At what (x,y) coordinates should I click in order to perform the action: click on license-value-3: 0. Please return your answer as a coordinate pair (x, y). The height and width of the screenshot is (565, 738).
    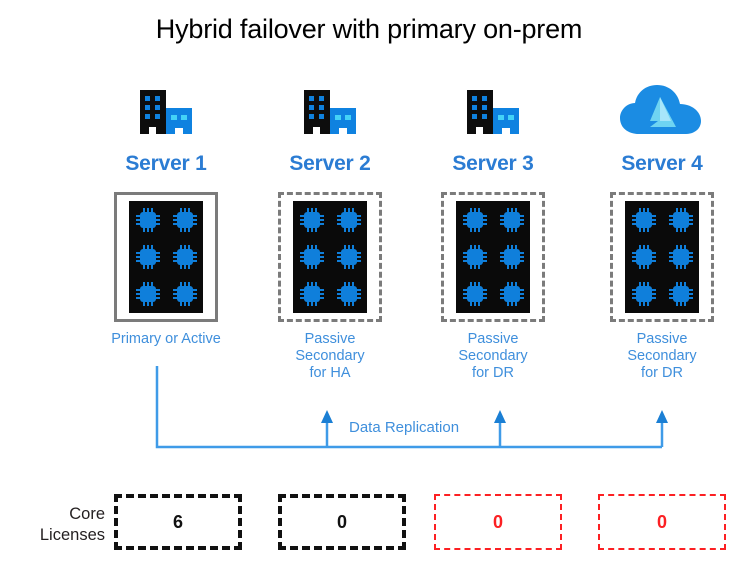
    Looking at the image, I should click on (497, 521).